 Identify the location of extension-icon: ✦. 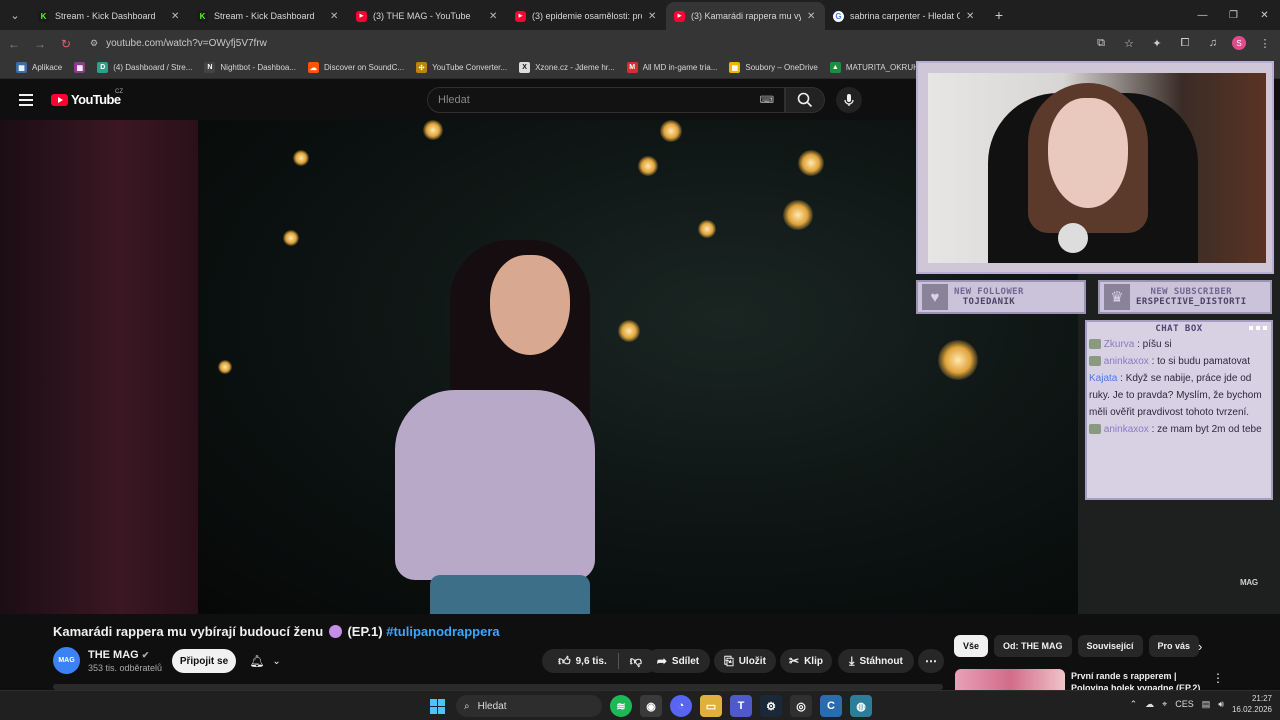
(1157, 43).